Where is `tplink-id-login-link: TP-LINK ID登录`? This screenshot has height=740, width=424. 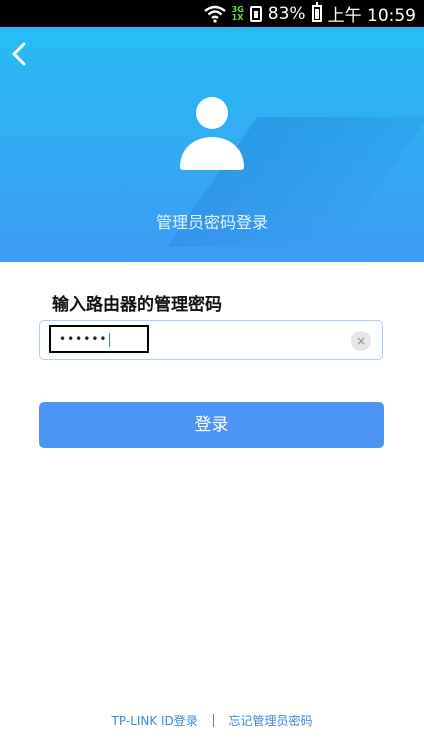 tplink-id-login-link: TP-LINK ID登录 is located at coordinates (155, 721).